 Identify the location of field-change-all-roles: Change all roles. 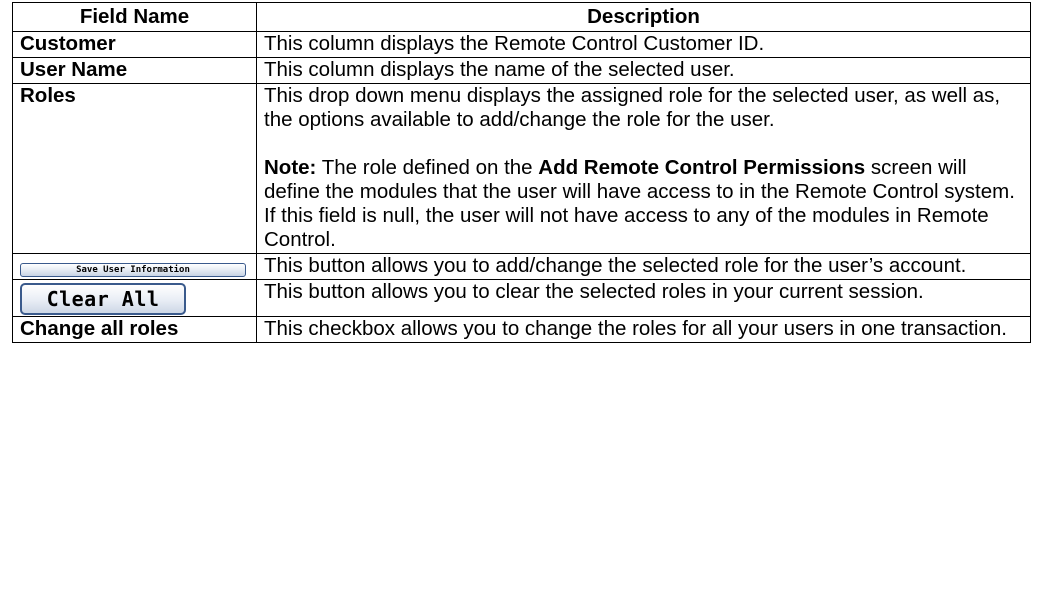
(134, 329).